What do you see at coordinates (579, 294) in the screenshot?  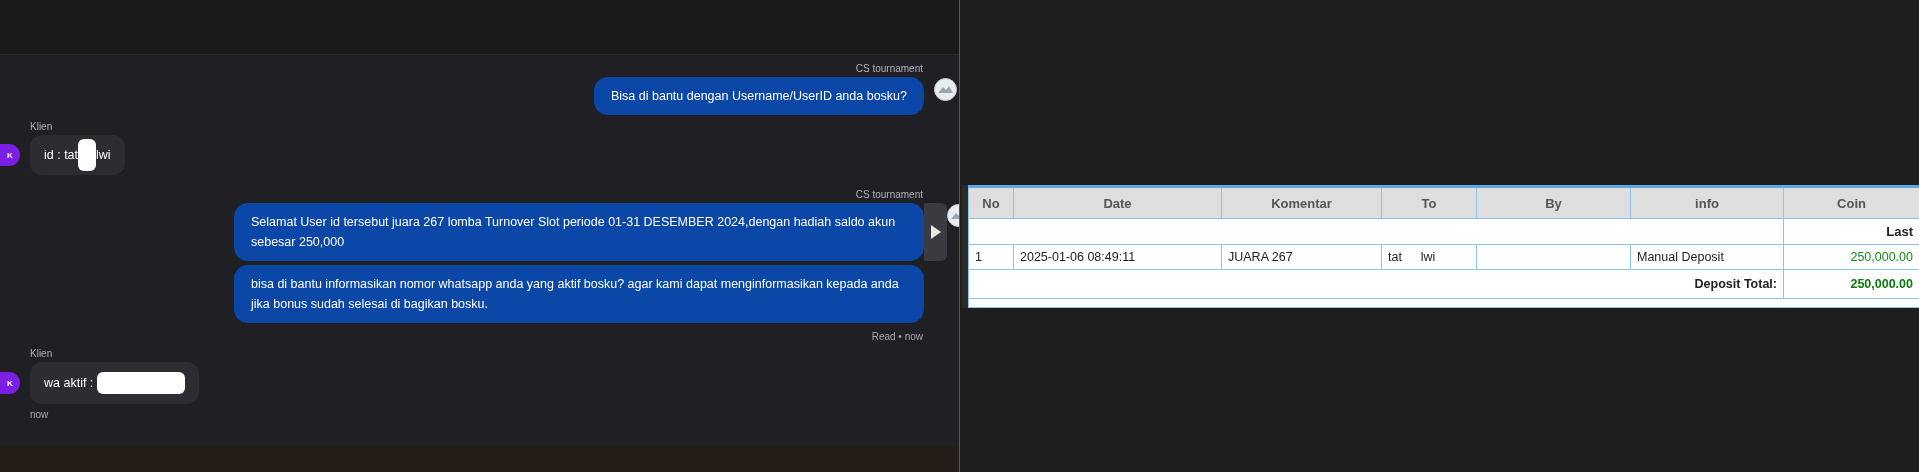 I see `message-bubble: bisa di bantu informasikan nomor whatsapp anda yang aktif bosku? agar kami dapat menginformasikan kepada anda jika bonus sudah selesai di bagikan bosku.` at bounding box center [579, 294].